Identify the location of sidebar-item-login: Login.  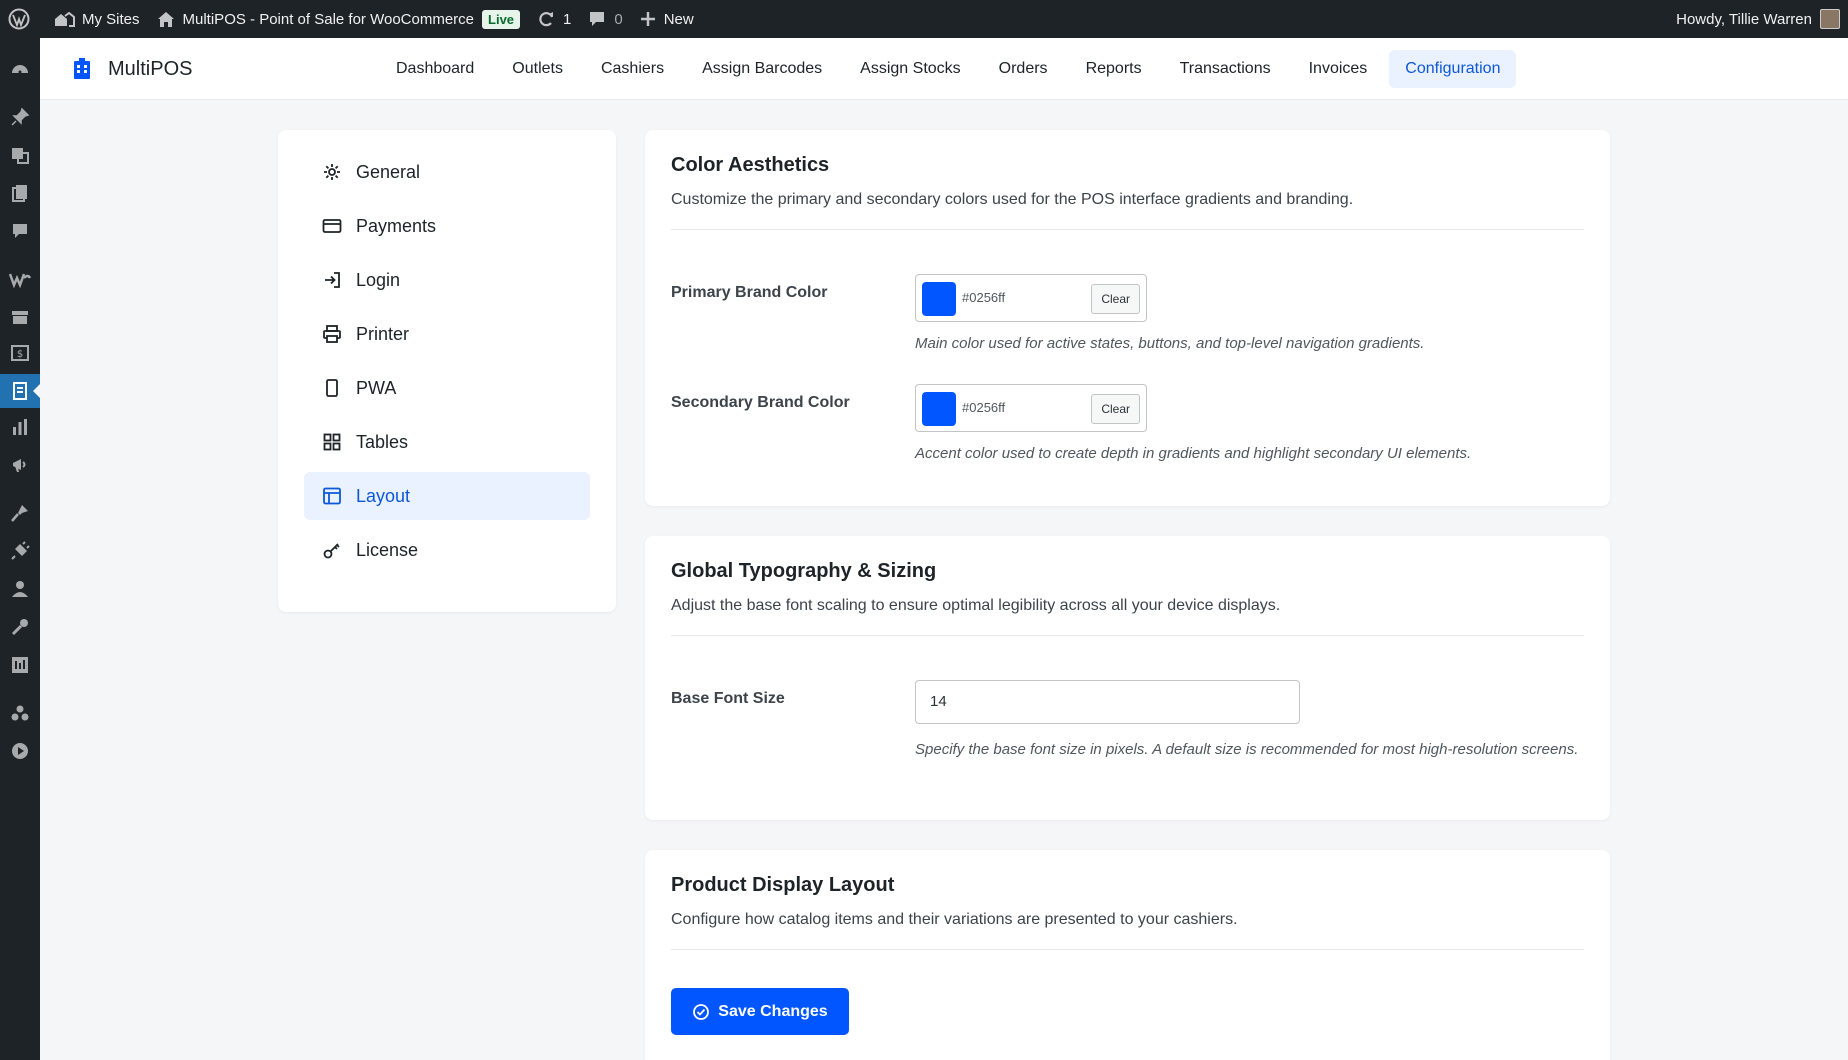
(447, 280).